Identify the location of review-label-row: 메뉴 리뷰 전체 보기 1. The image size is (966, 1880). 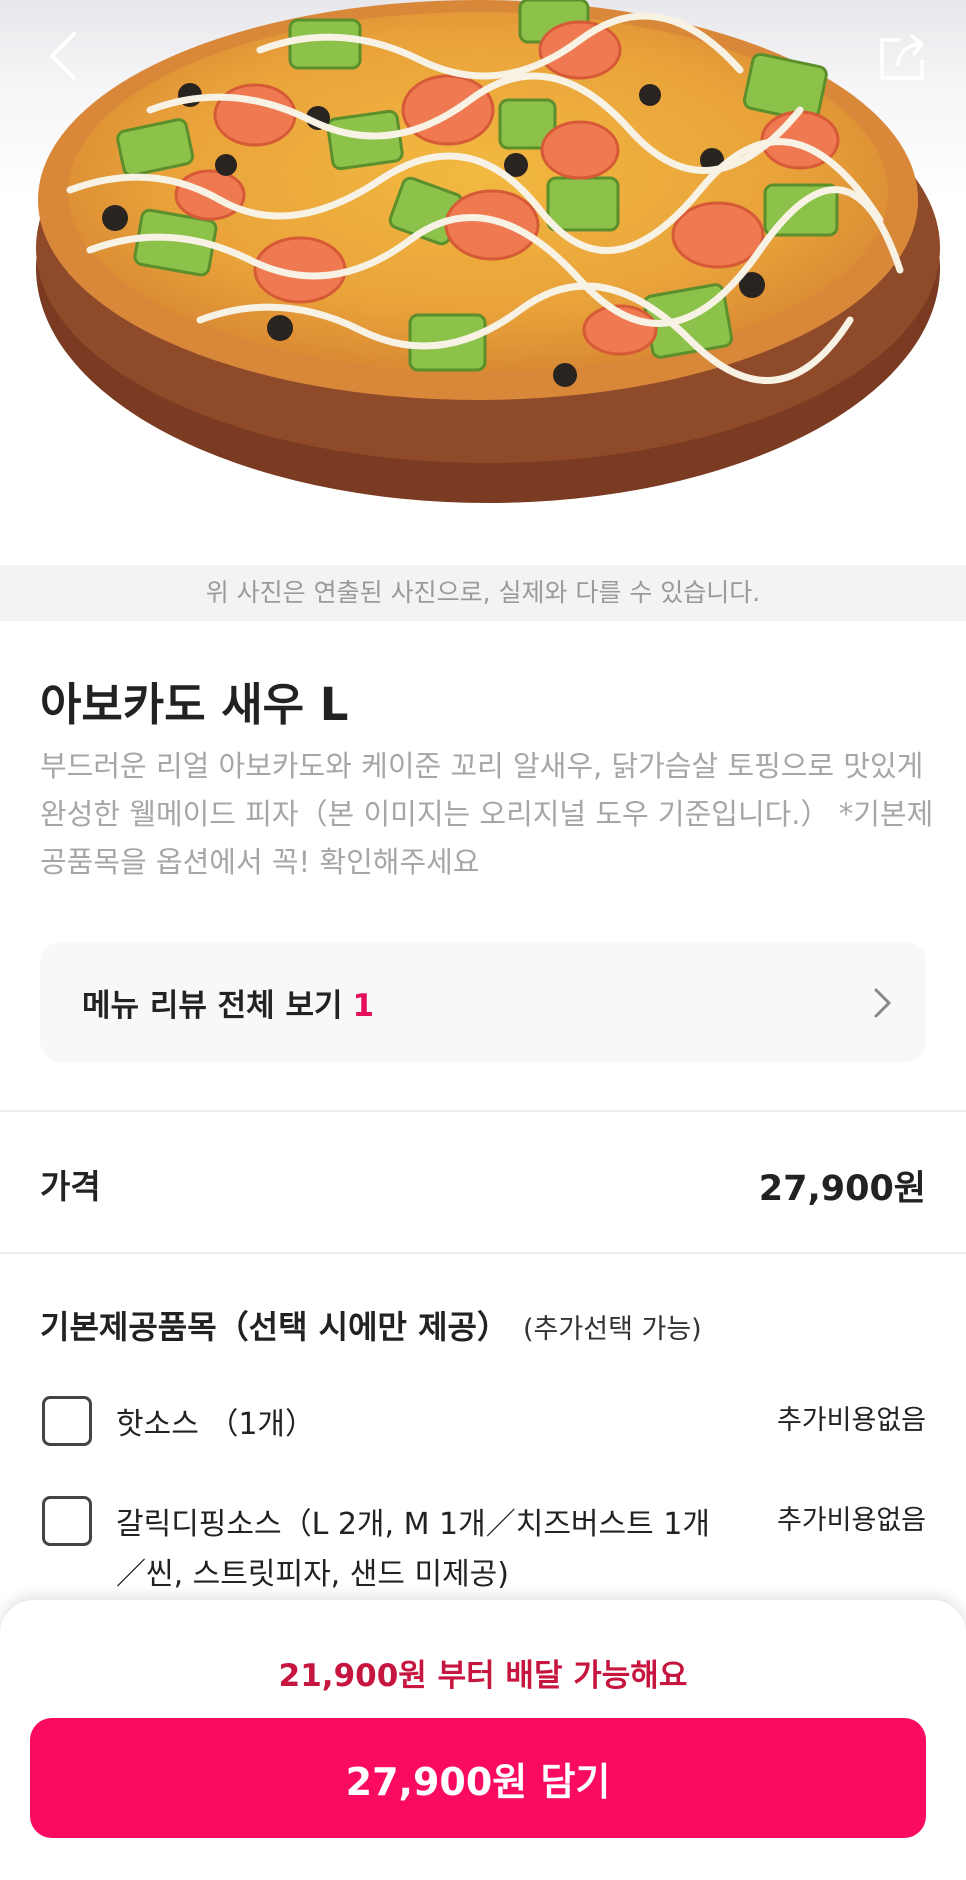
(228, 1002).